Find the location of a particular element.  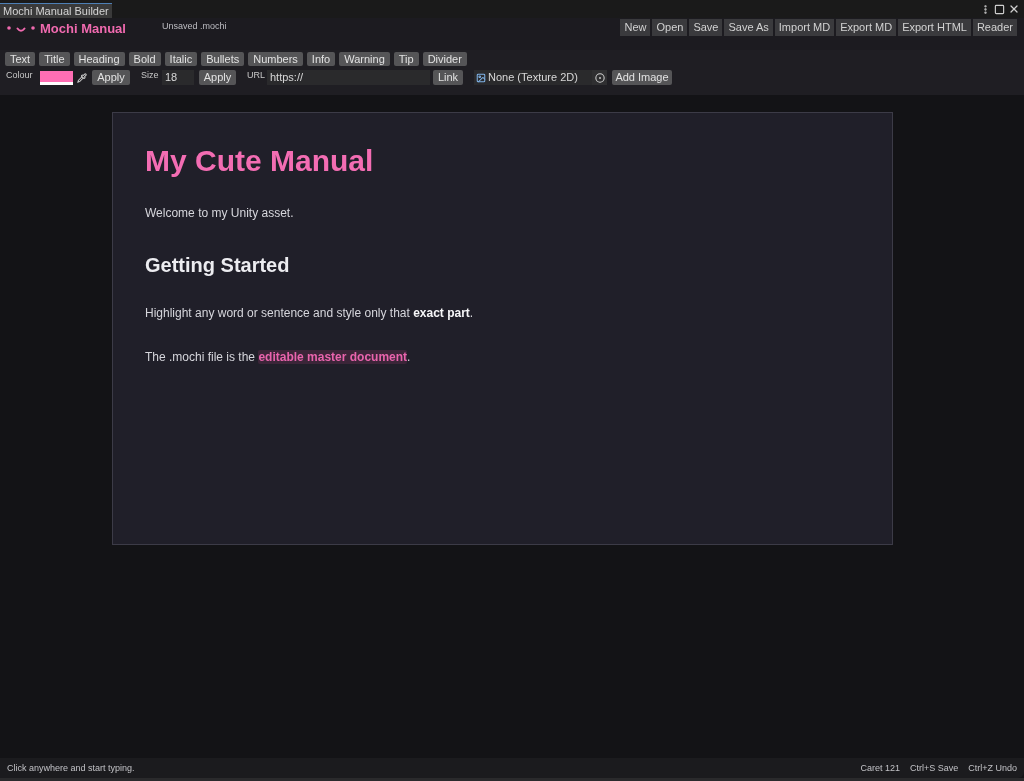

document-title: My Cute Manual is located at coordinates (259, 161).